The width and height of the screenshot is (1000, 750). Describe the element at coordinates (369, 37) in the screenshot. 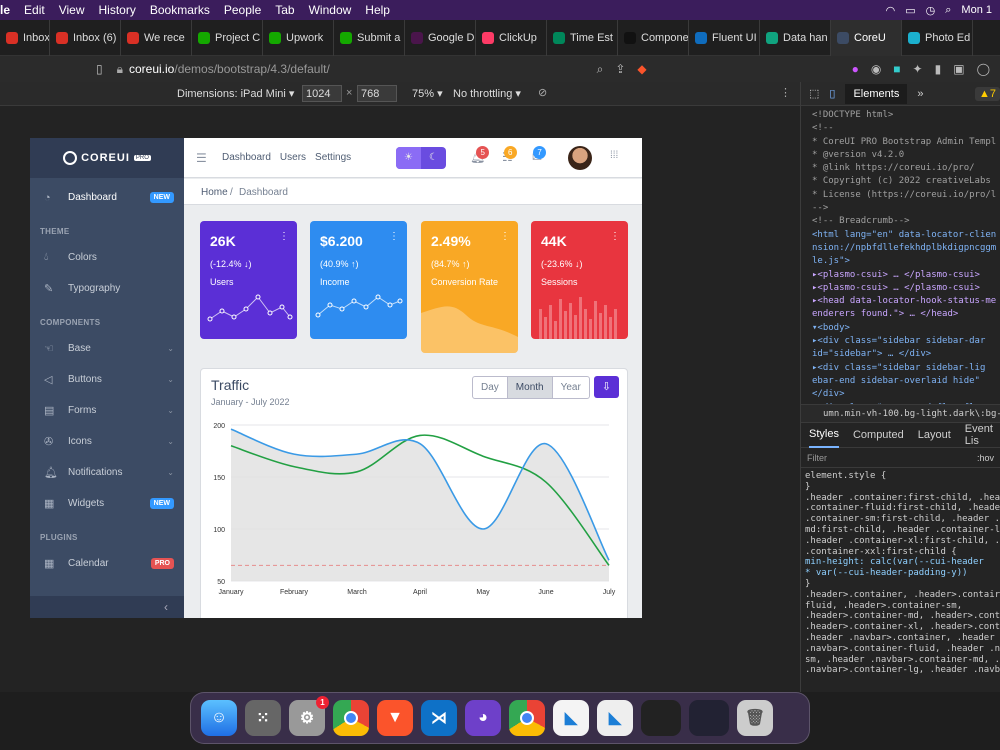

I see `browser-tab: Submit a` at that location.